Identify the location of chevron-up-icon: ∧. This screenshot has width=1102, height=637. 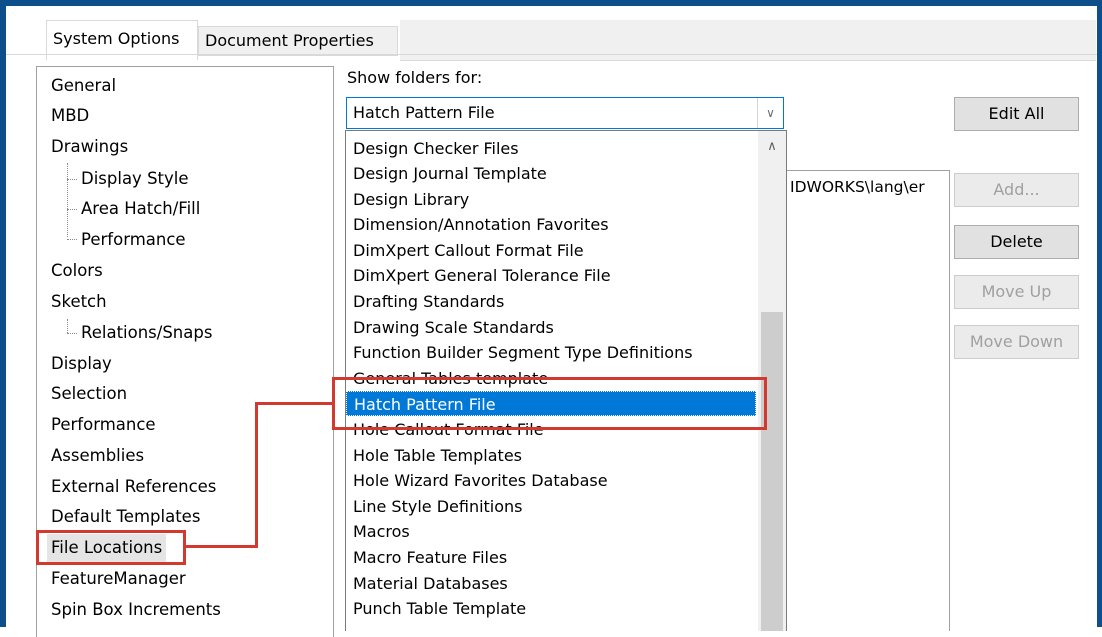
(772, 146).